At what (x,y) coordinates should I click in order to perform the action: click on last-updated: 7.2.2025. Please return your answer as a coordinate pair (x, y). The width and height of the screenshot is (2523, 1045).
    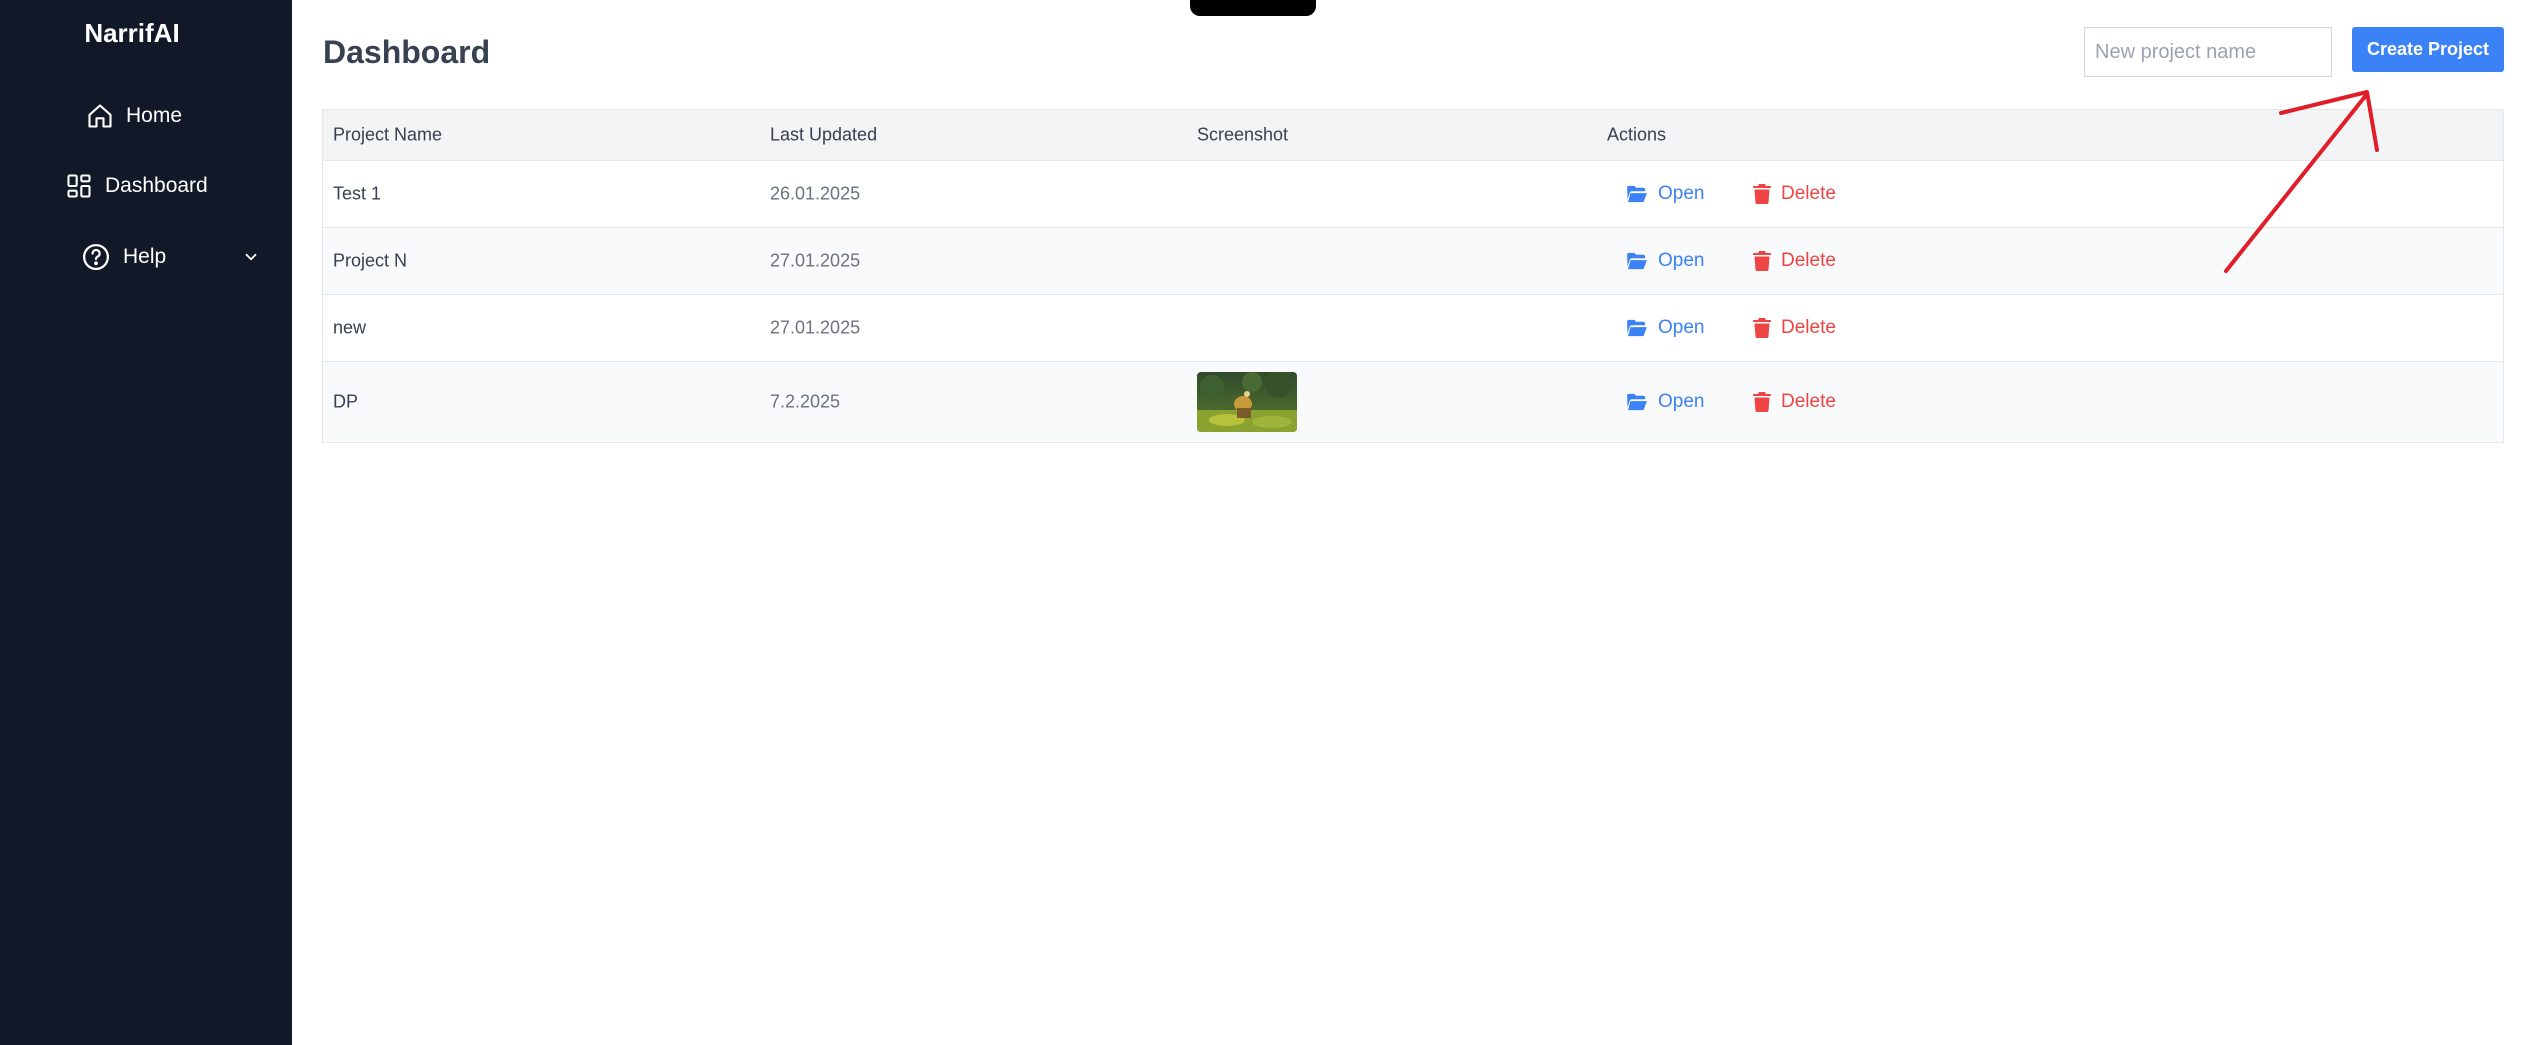
    Looking at the image, I should click on (805, 401).